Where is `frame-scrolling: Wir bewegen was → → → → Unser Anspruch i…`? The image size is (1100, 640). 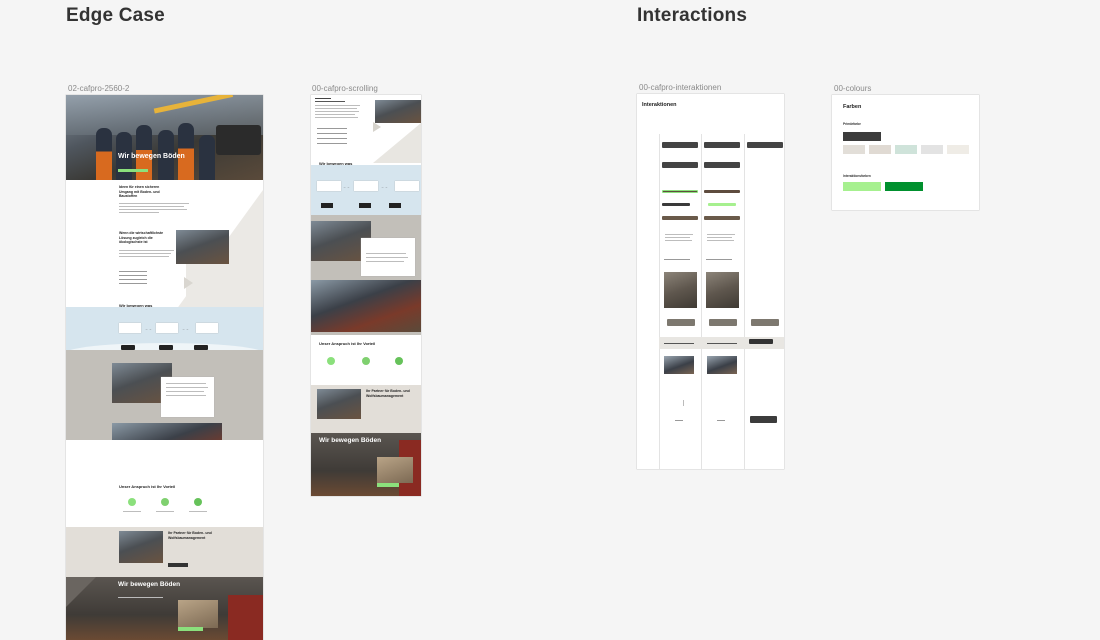 frame-scrolling: Wir bewegen was → → → → Unser Anspruch i… is located at coordinates (366, 295).